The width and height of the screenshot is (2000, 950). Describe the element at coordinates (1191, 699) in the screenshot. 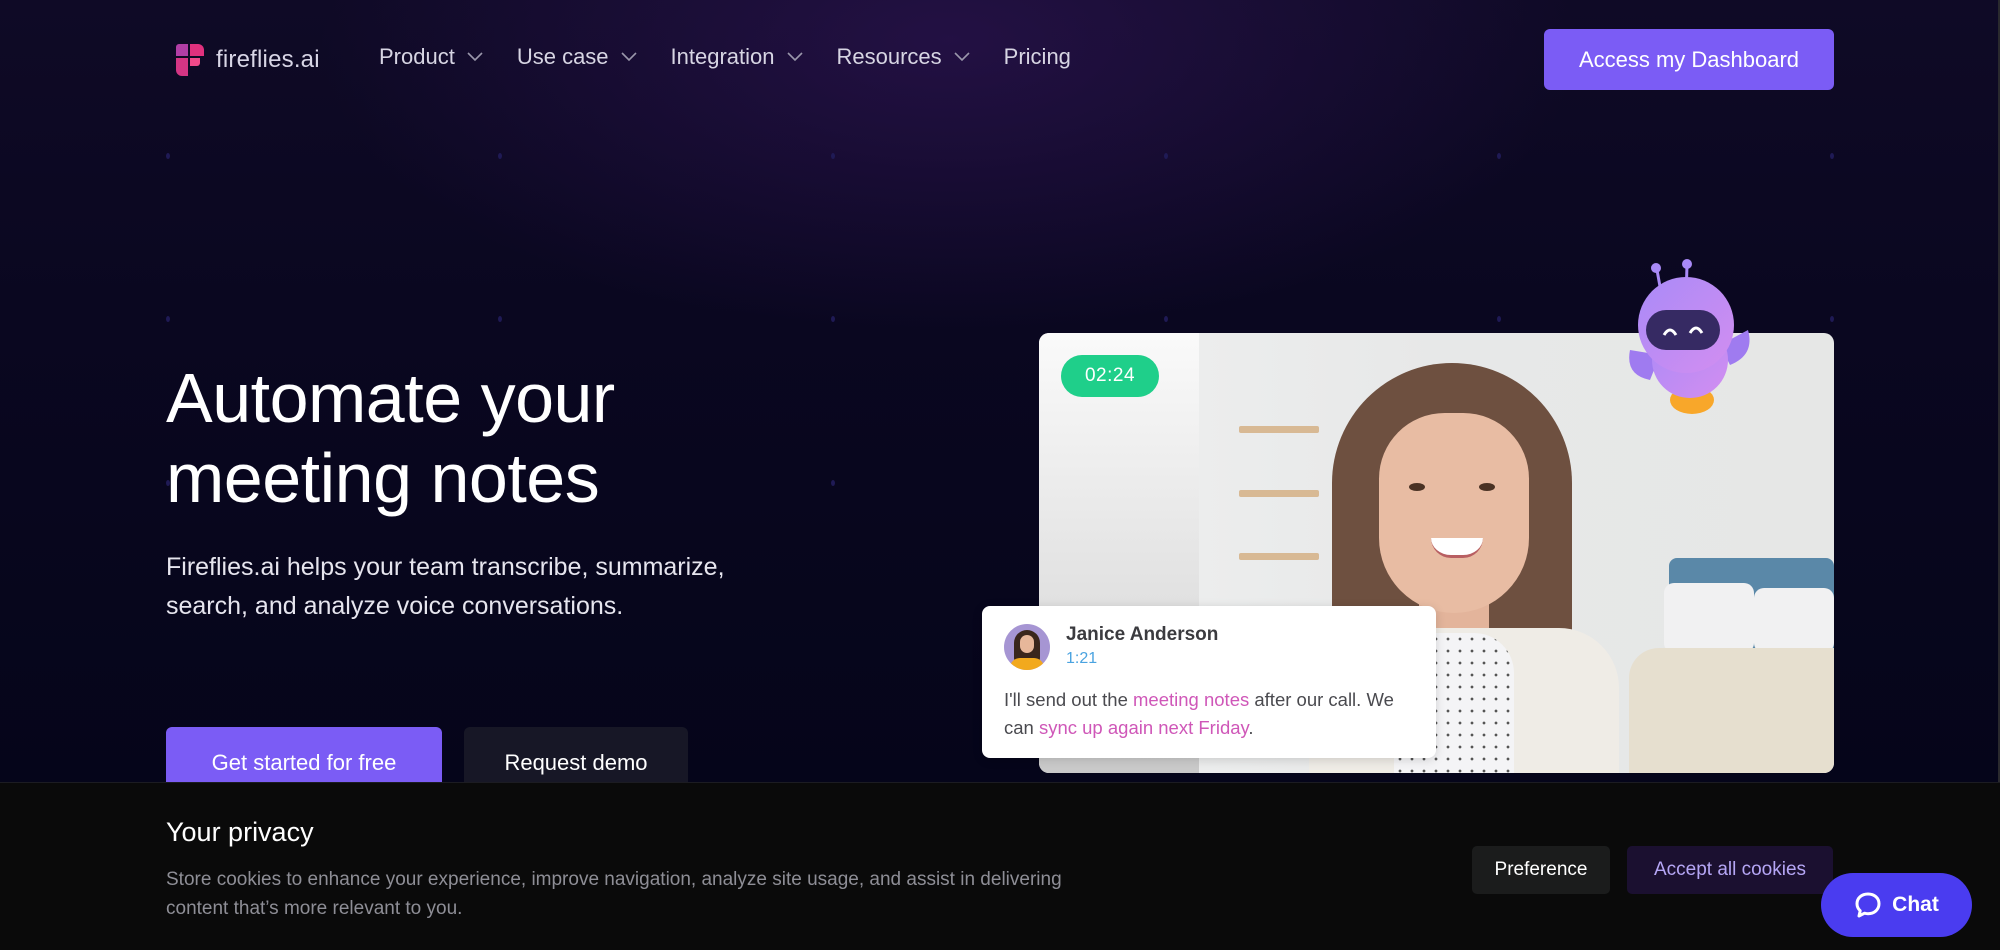

I see `transcript-highlight: meeting notes` at that location.